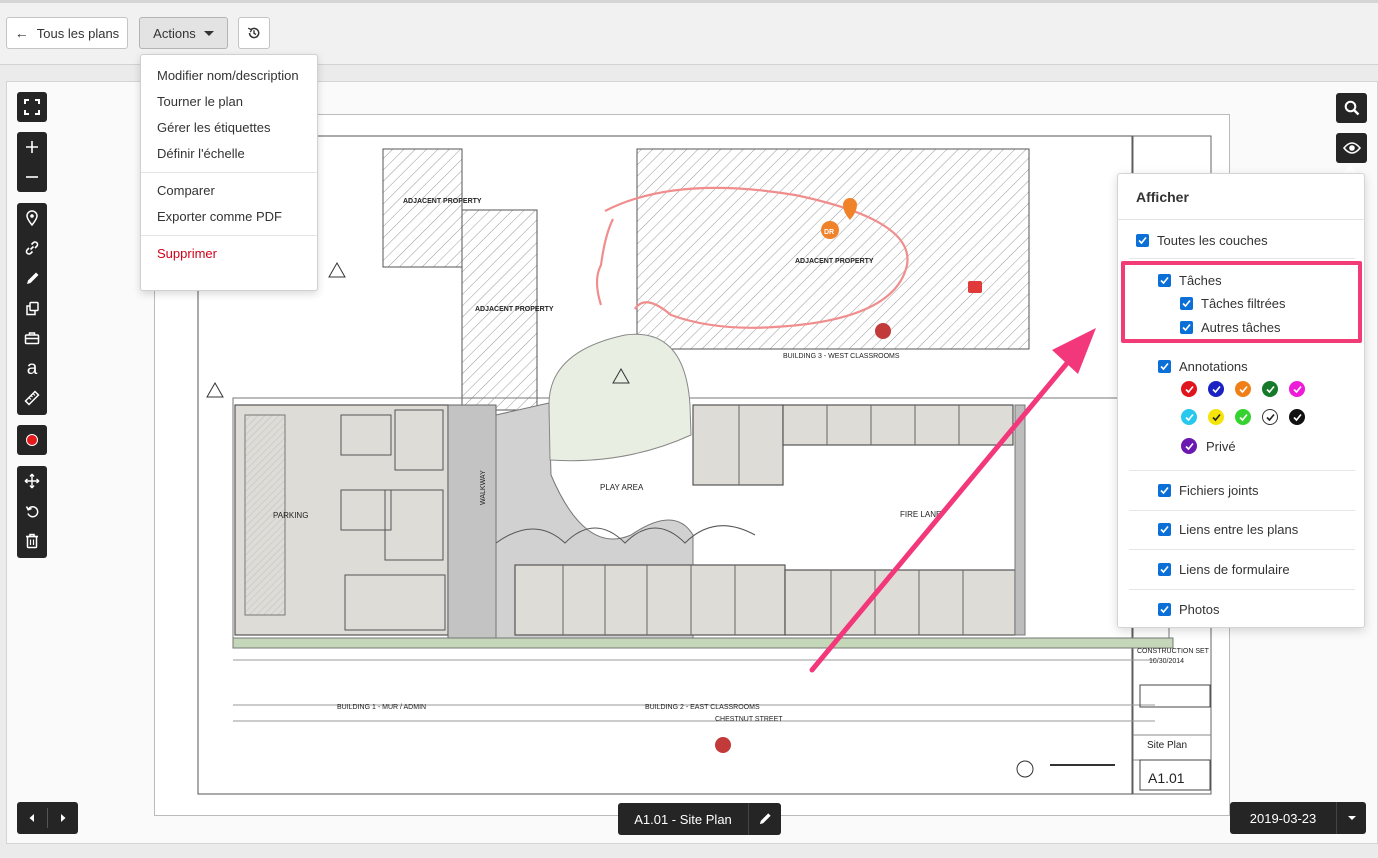  I want to click on version-dropdown-button, so click(1351, 818).